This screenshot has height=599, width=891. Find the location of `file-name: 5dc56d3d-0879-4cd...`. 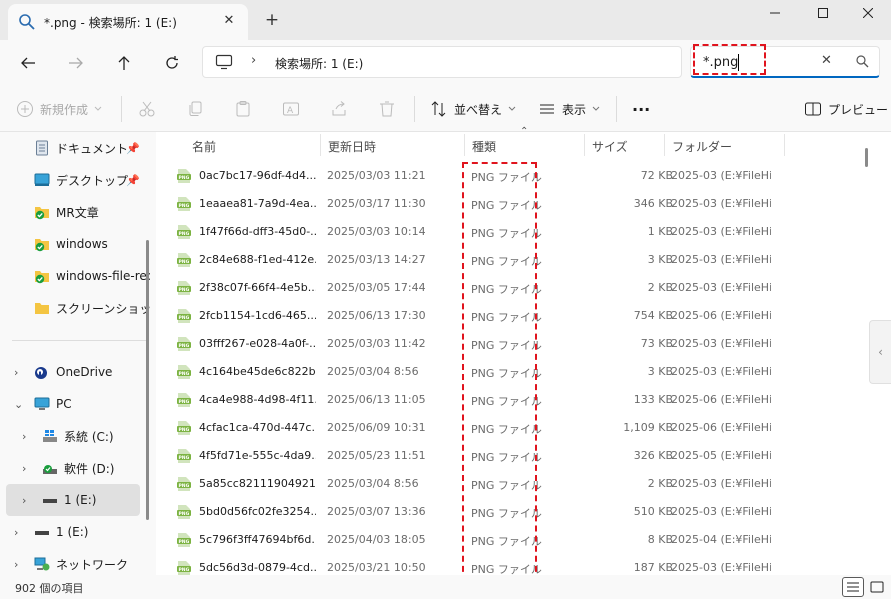

file-name: 5dc56d3d-0879-4cd... is located at coordinates (257, 567).